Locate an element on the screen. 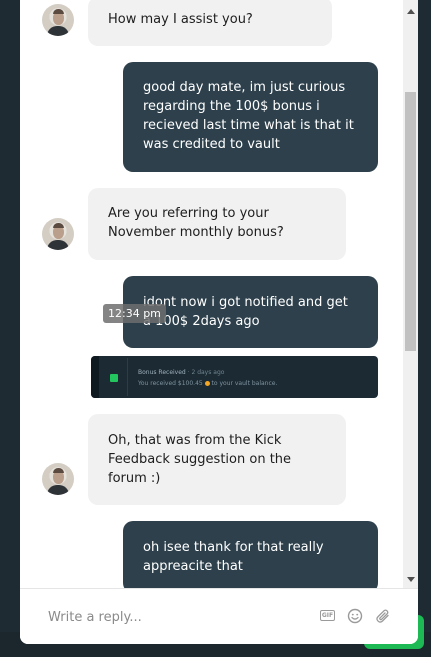  image-line-suffix: to your vault balance. is located at coordinates (244, 383).